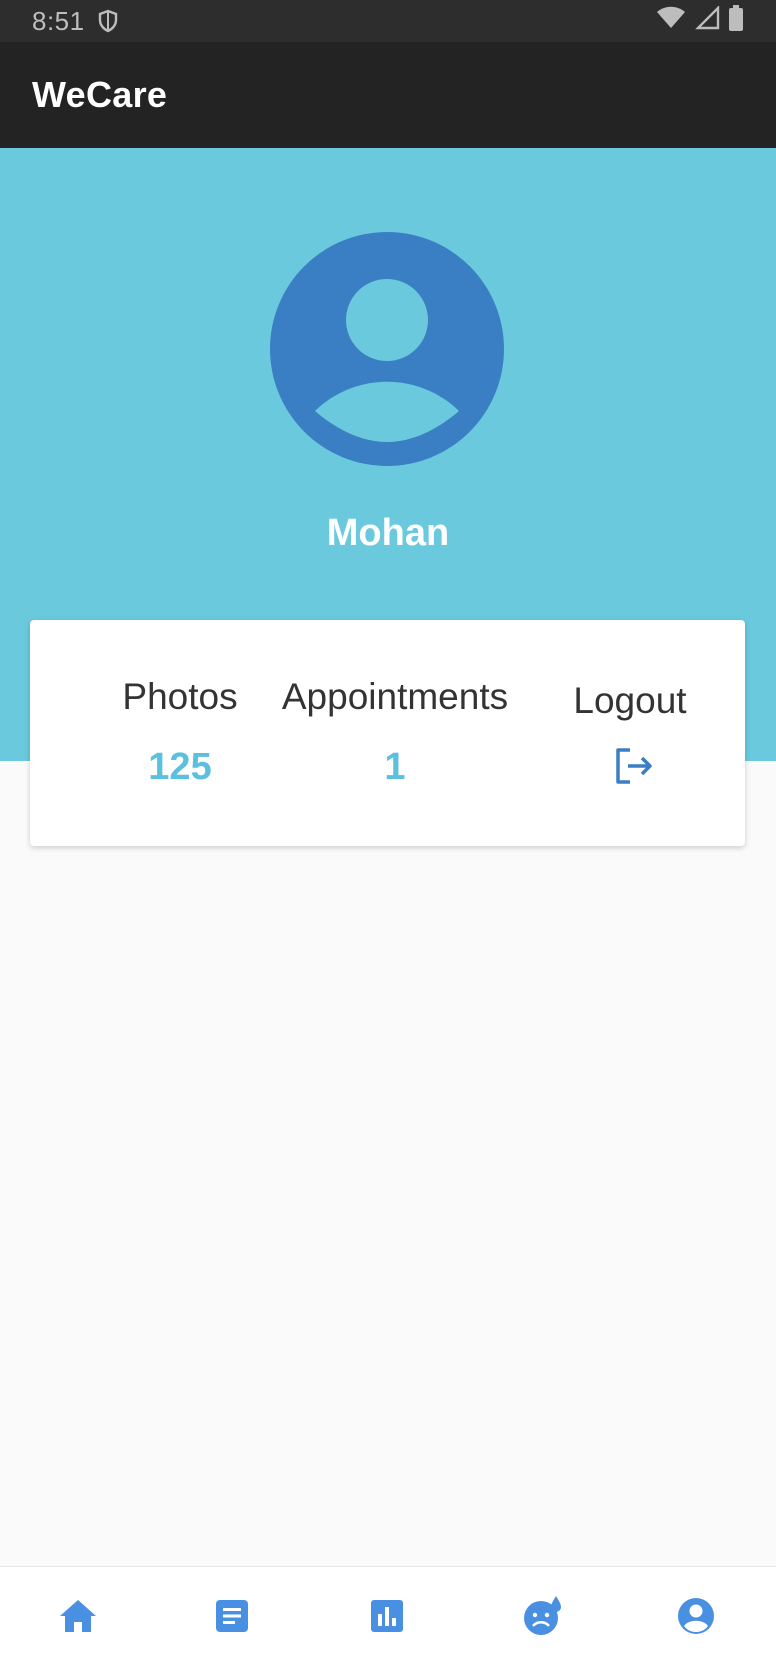 This screenshot has height=1668, width=776. What do you see at coordinates (671, 21) in the screenshot?
I see `wifi-icon` at bounding box center [671, 21].